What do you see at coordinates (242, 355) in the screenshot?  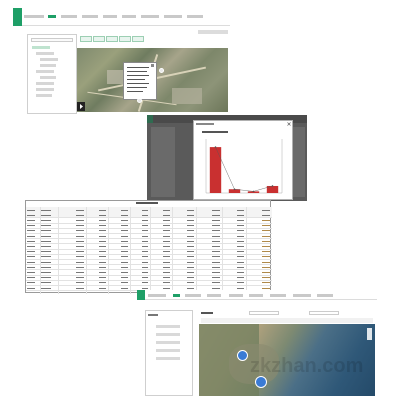 I see `cluster-marker-icon` at bounding box center [242, 355].